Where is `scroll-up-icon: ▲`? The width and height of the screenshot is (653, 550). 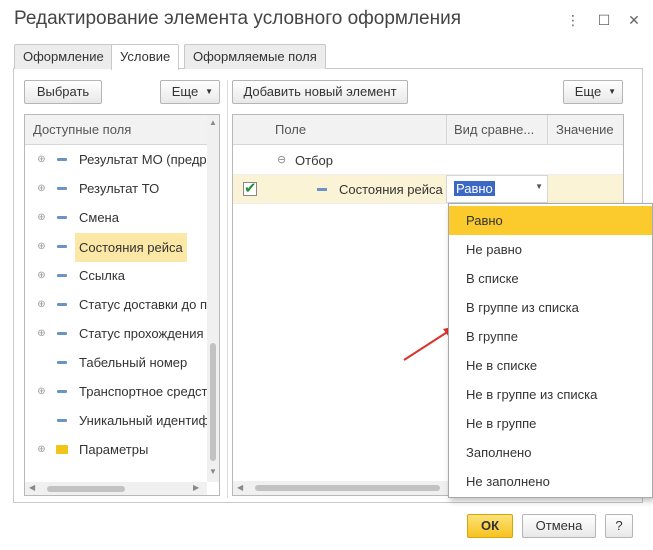
scroll-up-icon: ▲ is located at coordinates (213, 122).